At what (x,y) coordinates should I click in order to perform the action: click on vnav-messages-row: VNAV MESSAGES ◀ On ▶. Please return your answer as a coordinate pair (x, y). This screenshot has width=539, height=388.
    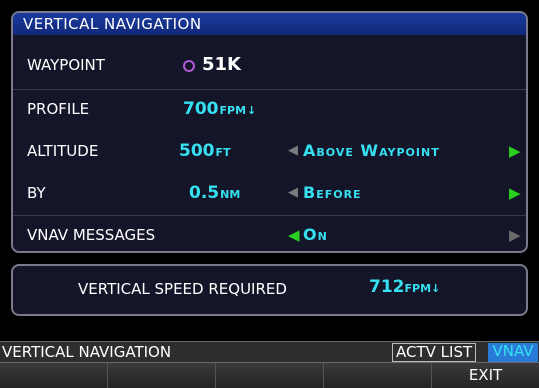
    Looking at the image, I should click on (269, 234).